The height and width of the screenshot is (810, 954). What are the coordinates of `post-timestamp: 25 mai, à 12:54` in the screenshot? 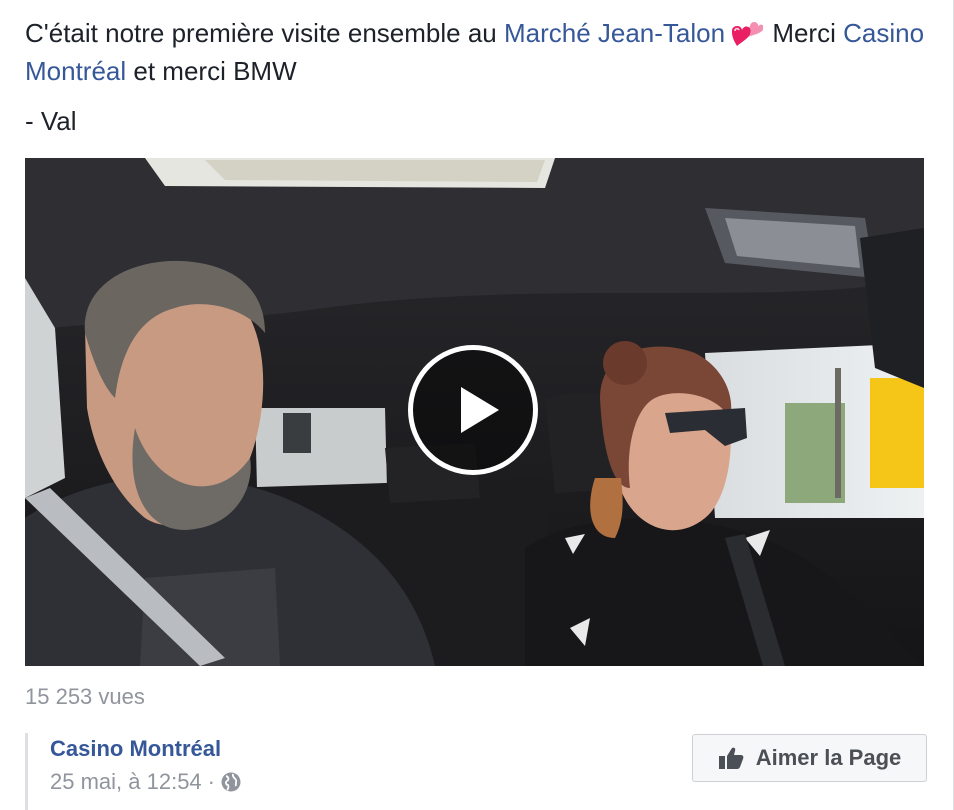 It's located at (126, 781).